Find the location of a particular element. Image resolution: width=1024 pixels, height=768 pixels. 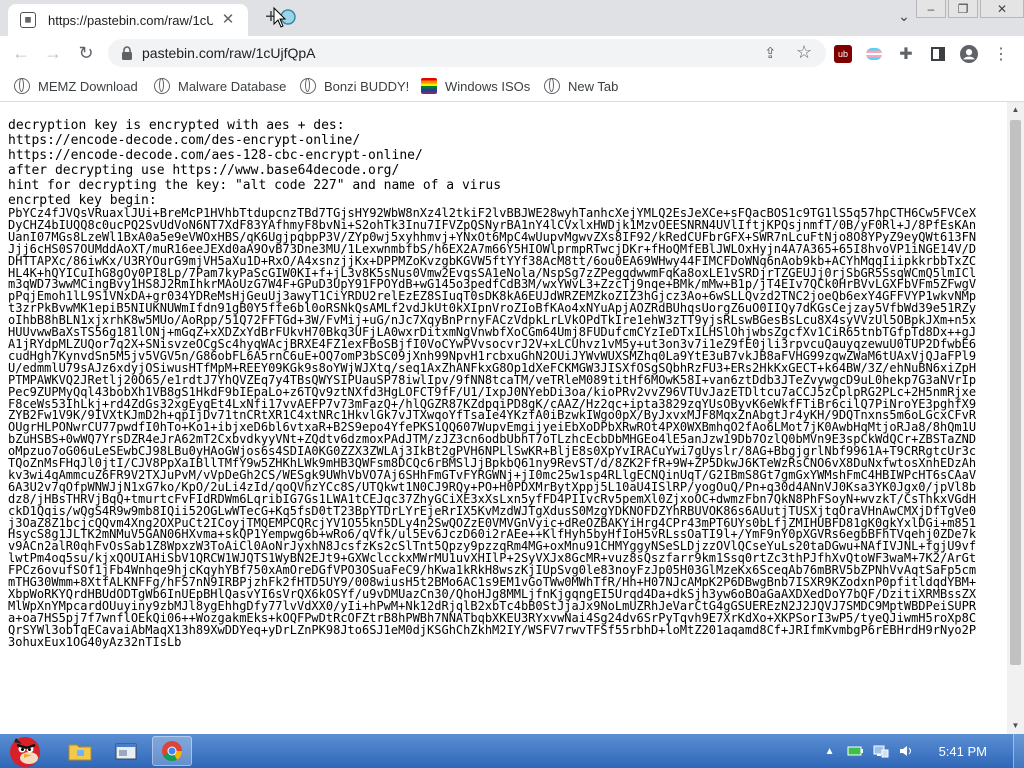

folder-icon is located at coordinates (80, 752).